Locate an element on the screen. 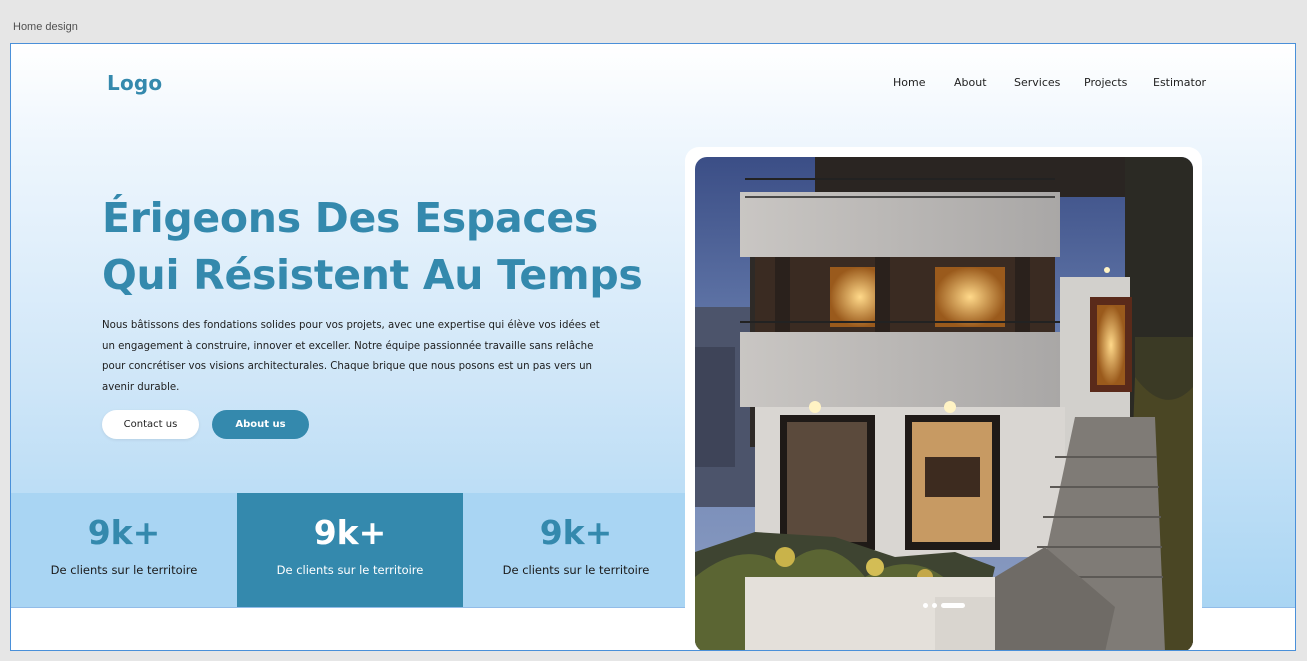  nav-item-estimator: Estimator is located at coordinates (1179, 82).